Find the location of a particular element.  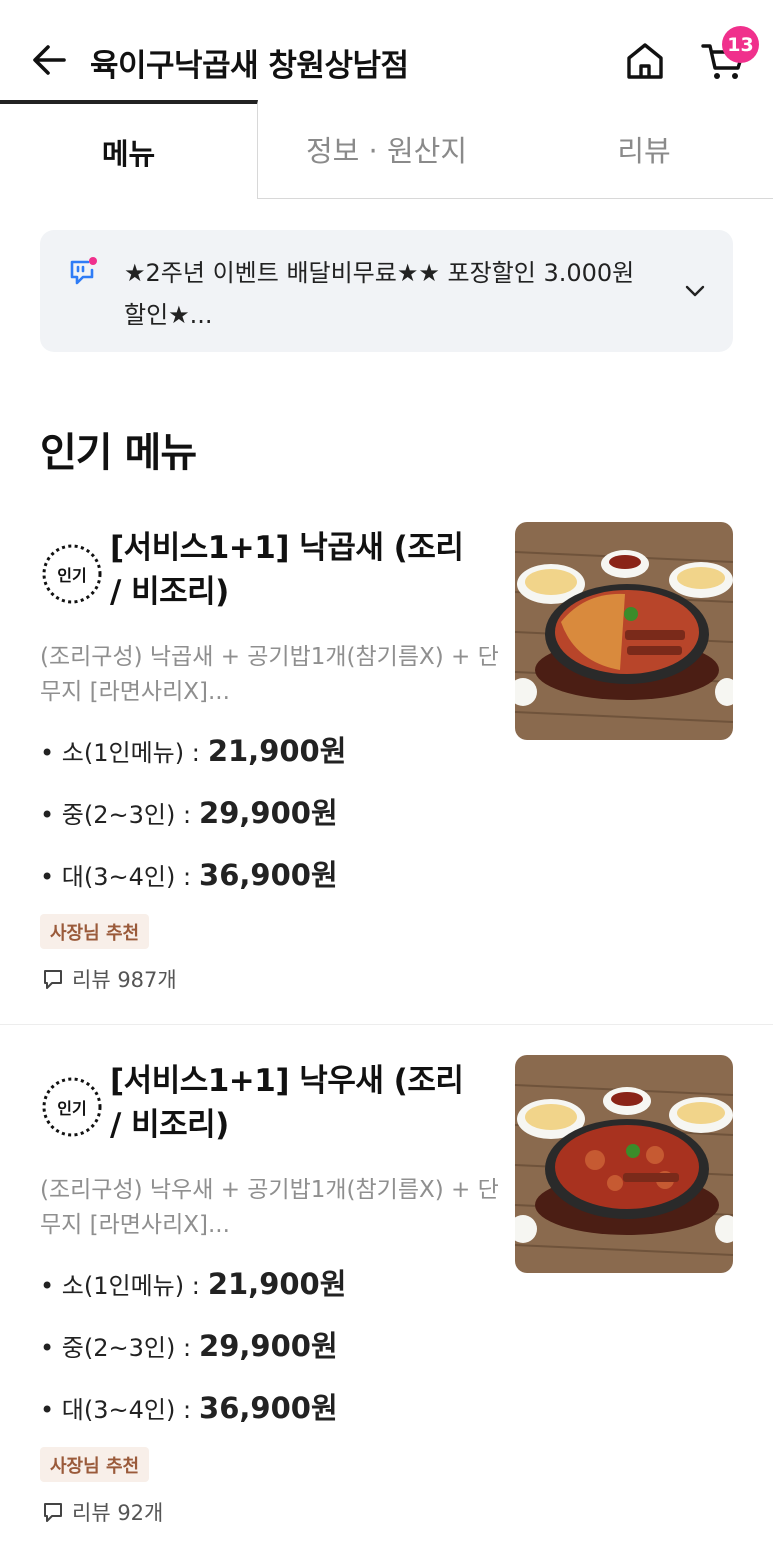

store-title: 육이구낙곱새 창원상남점 is located at coordinates (249, 66).